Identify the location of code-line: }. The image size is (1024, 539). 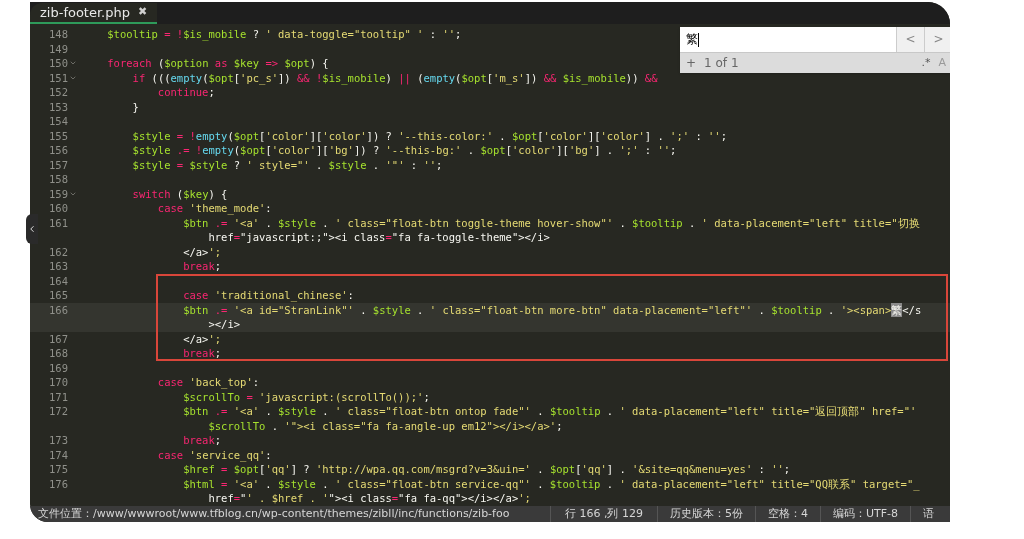
(135, 106).